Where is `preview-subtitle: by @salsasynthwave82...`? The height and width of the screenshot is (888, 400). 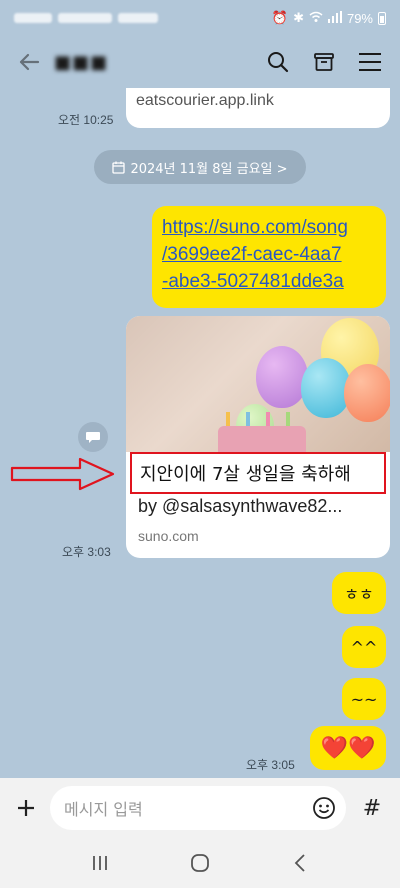
preview-subtitle: by @salsasynthwave82... is located at coordinates (240, 506).